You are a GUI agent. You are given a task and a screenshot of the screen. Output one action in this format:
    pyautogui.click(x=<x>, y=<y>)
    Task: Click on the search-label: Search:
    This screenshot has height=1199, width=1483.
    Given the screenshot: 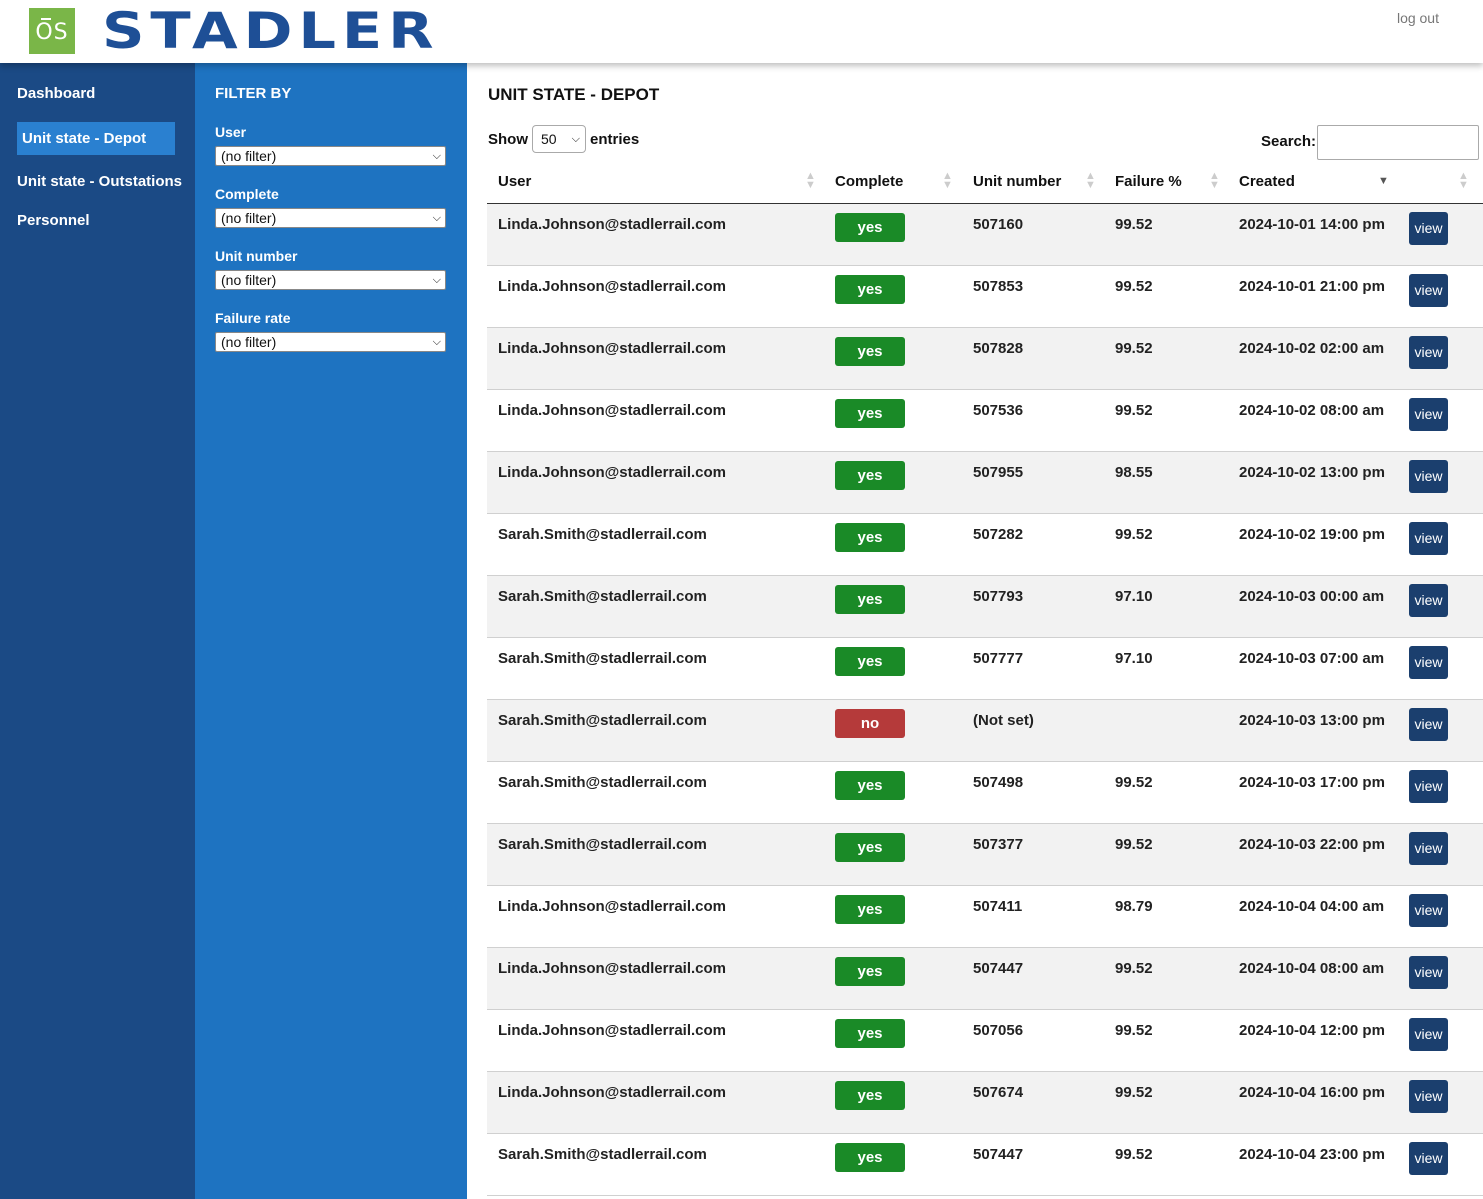 What is the action you would take?
    pyautogui.click(x=1289, y=141)
    